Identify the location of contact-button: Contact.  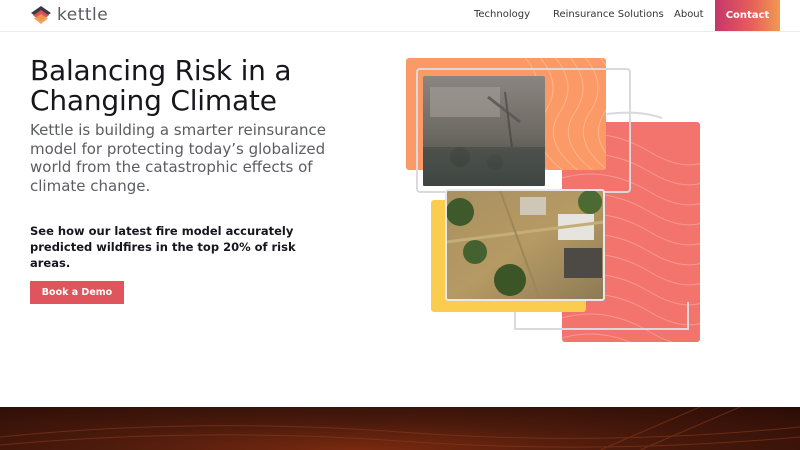
(747, 15).